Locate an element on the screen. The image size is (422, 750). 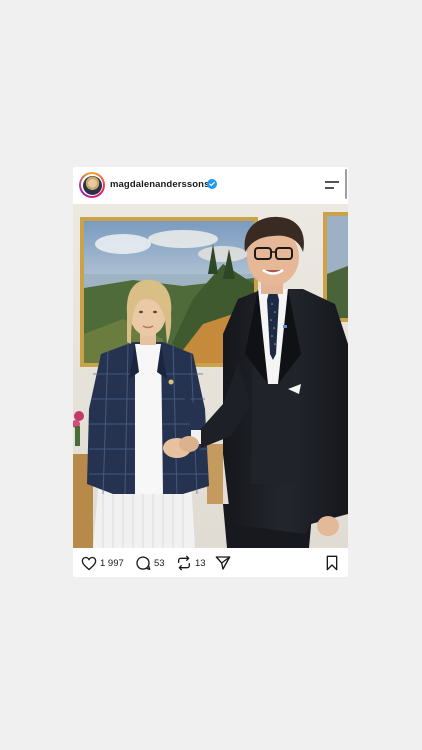
save-button is located at coordinates (332, 563).